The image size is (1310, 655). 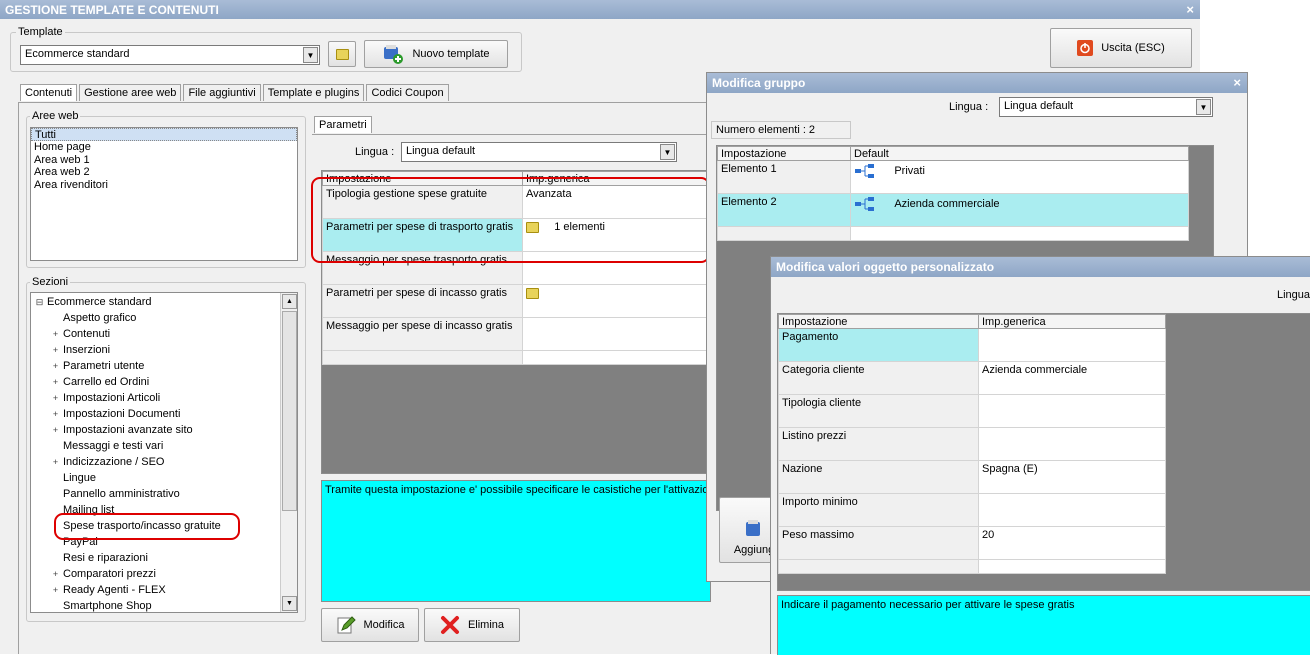 I want to click on tree-item: + Contenuti, so click(x=164, y=334).